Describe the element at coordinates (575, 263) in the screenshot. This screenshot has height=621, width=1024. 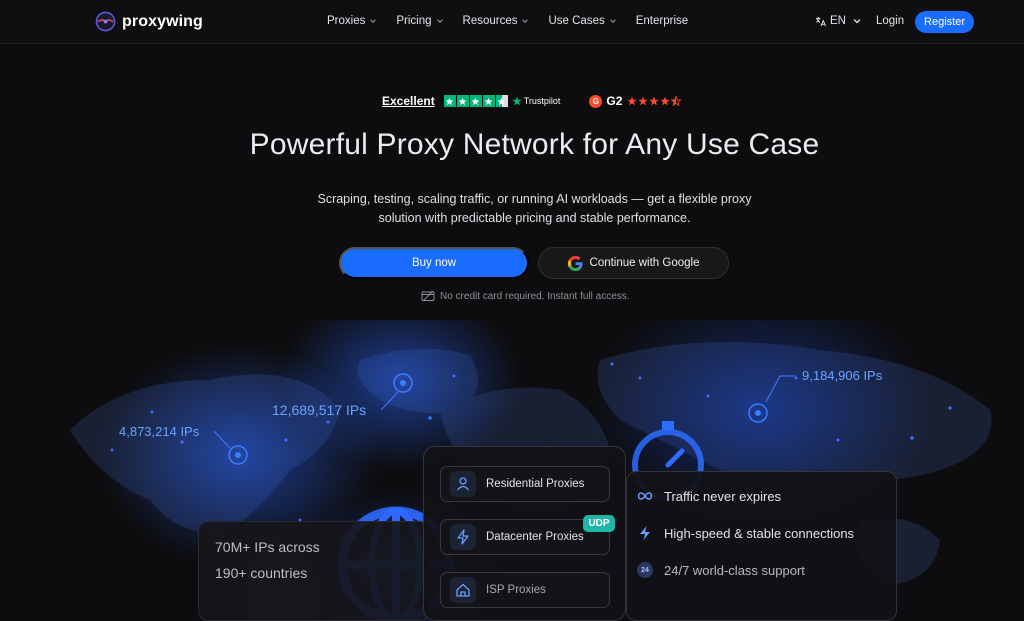
I see `google-icon` at that location.